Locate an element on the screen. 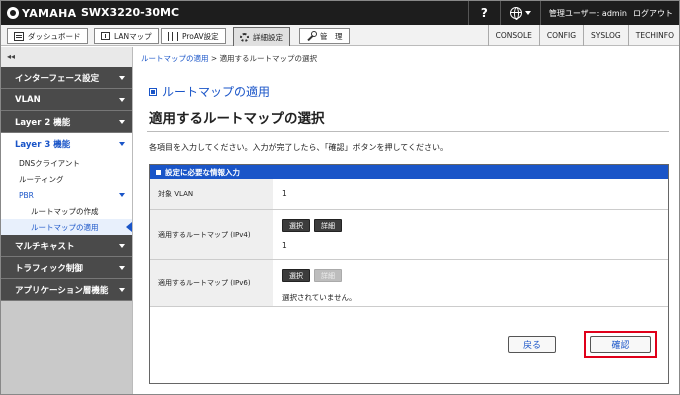  sidebar-item-traffic-control: トラフィック制御 is located at coordinates (66, 268).